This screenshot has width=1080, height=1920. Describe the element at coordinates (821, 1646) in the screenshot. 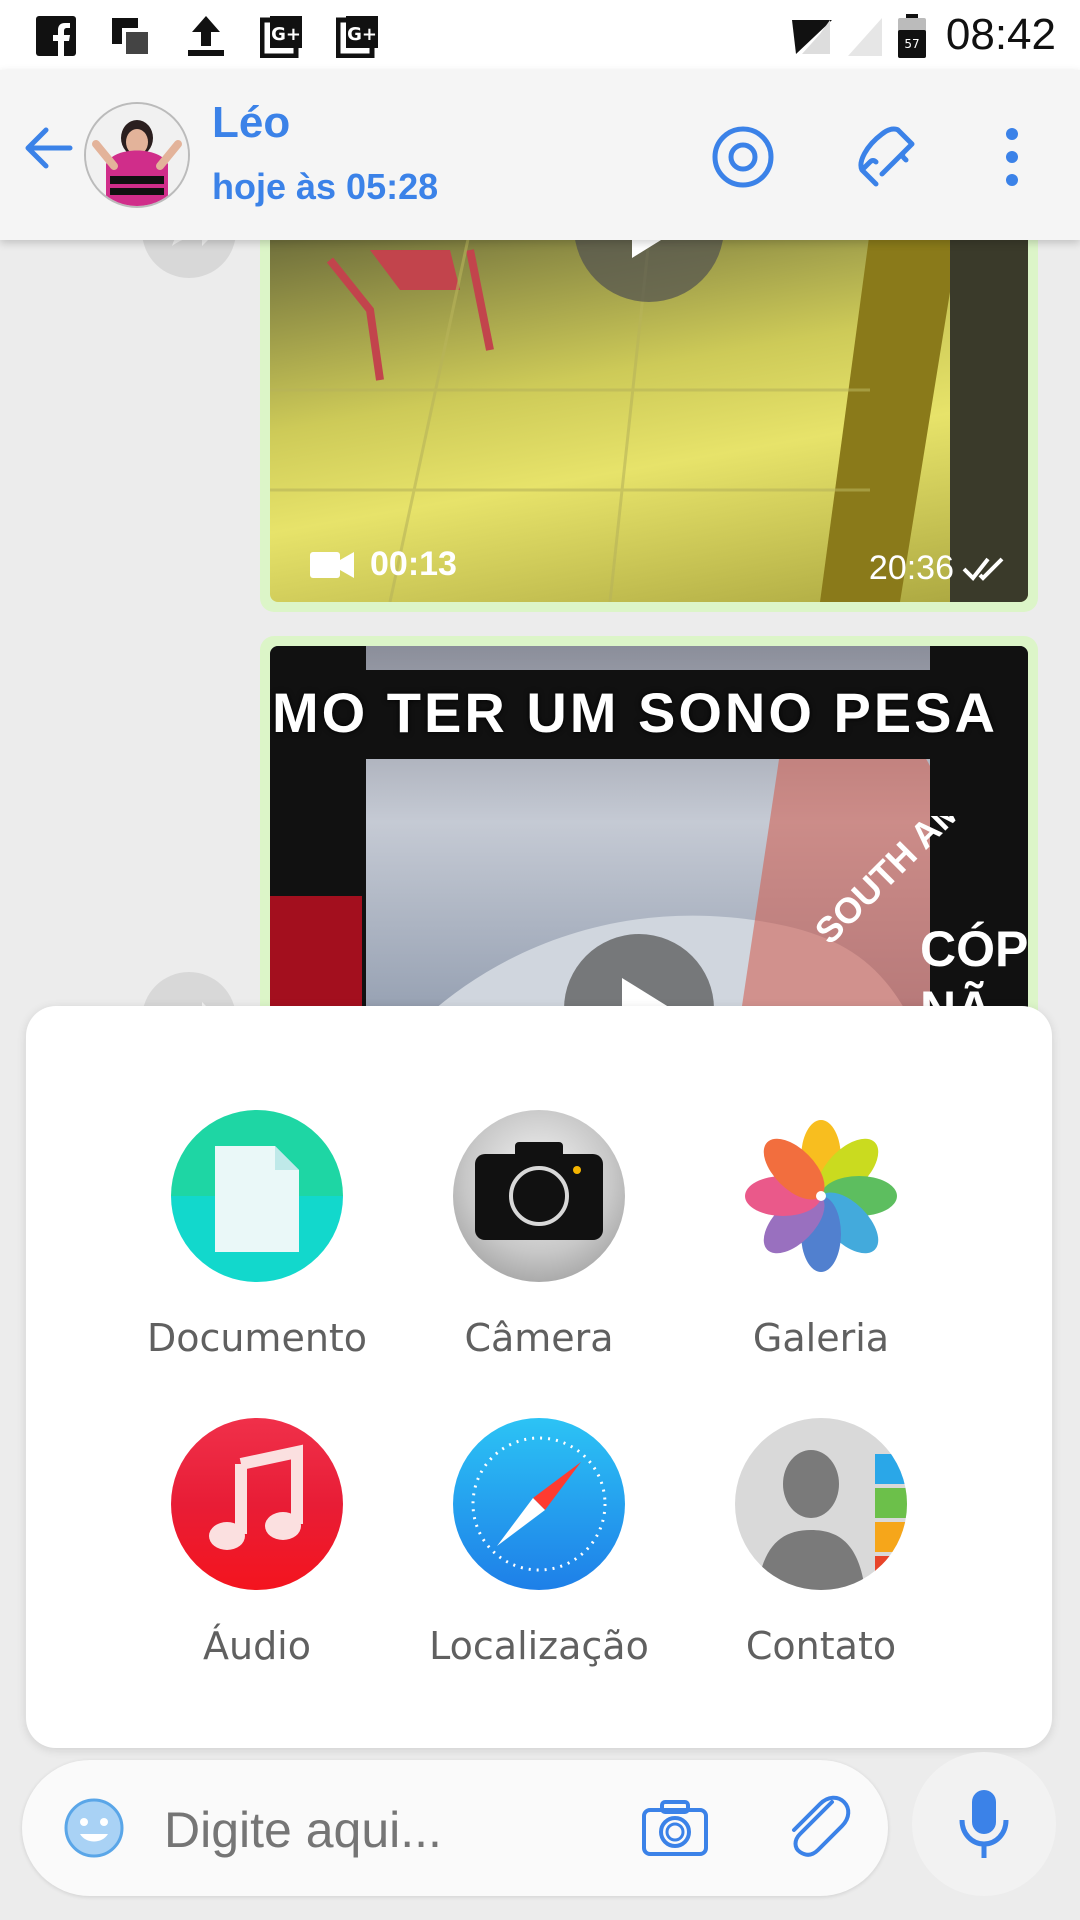

I see `attach-option-label: Contato` at that location.